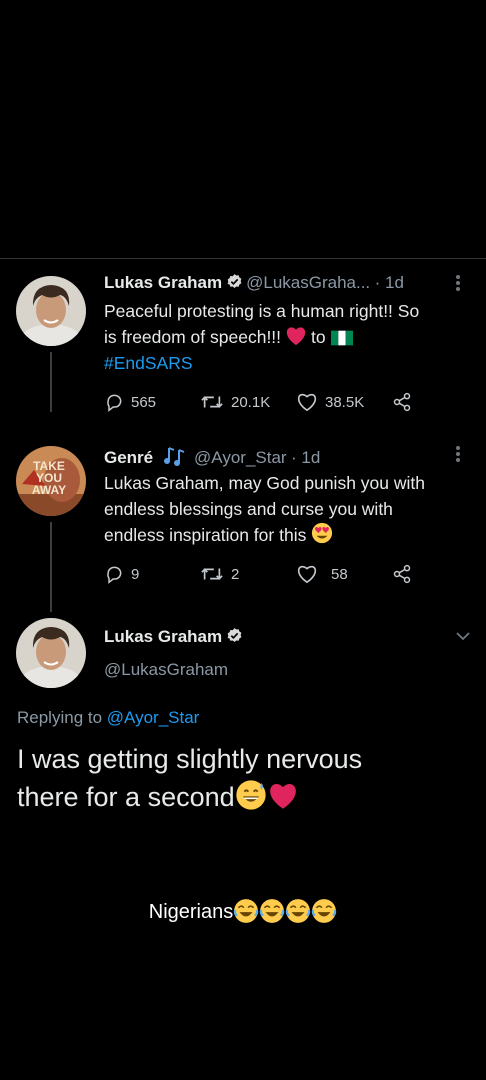 The height and width of the screenshot is (1080, 486). I want to click on music-notes, so click(173, 456).